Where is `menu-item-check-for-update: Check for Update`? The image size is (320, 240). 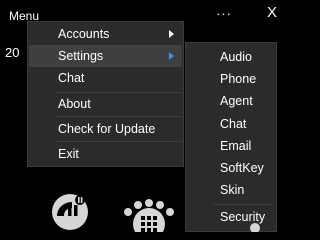
menu-item-check-for-update: Check for Update is located at coordinates (105, 129).